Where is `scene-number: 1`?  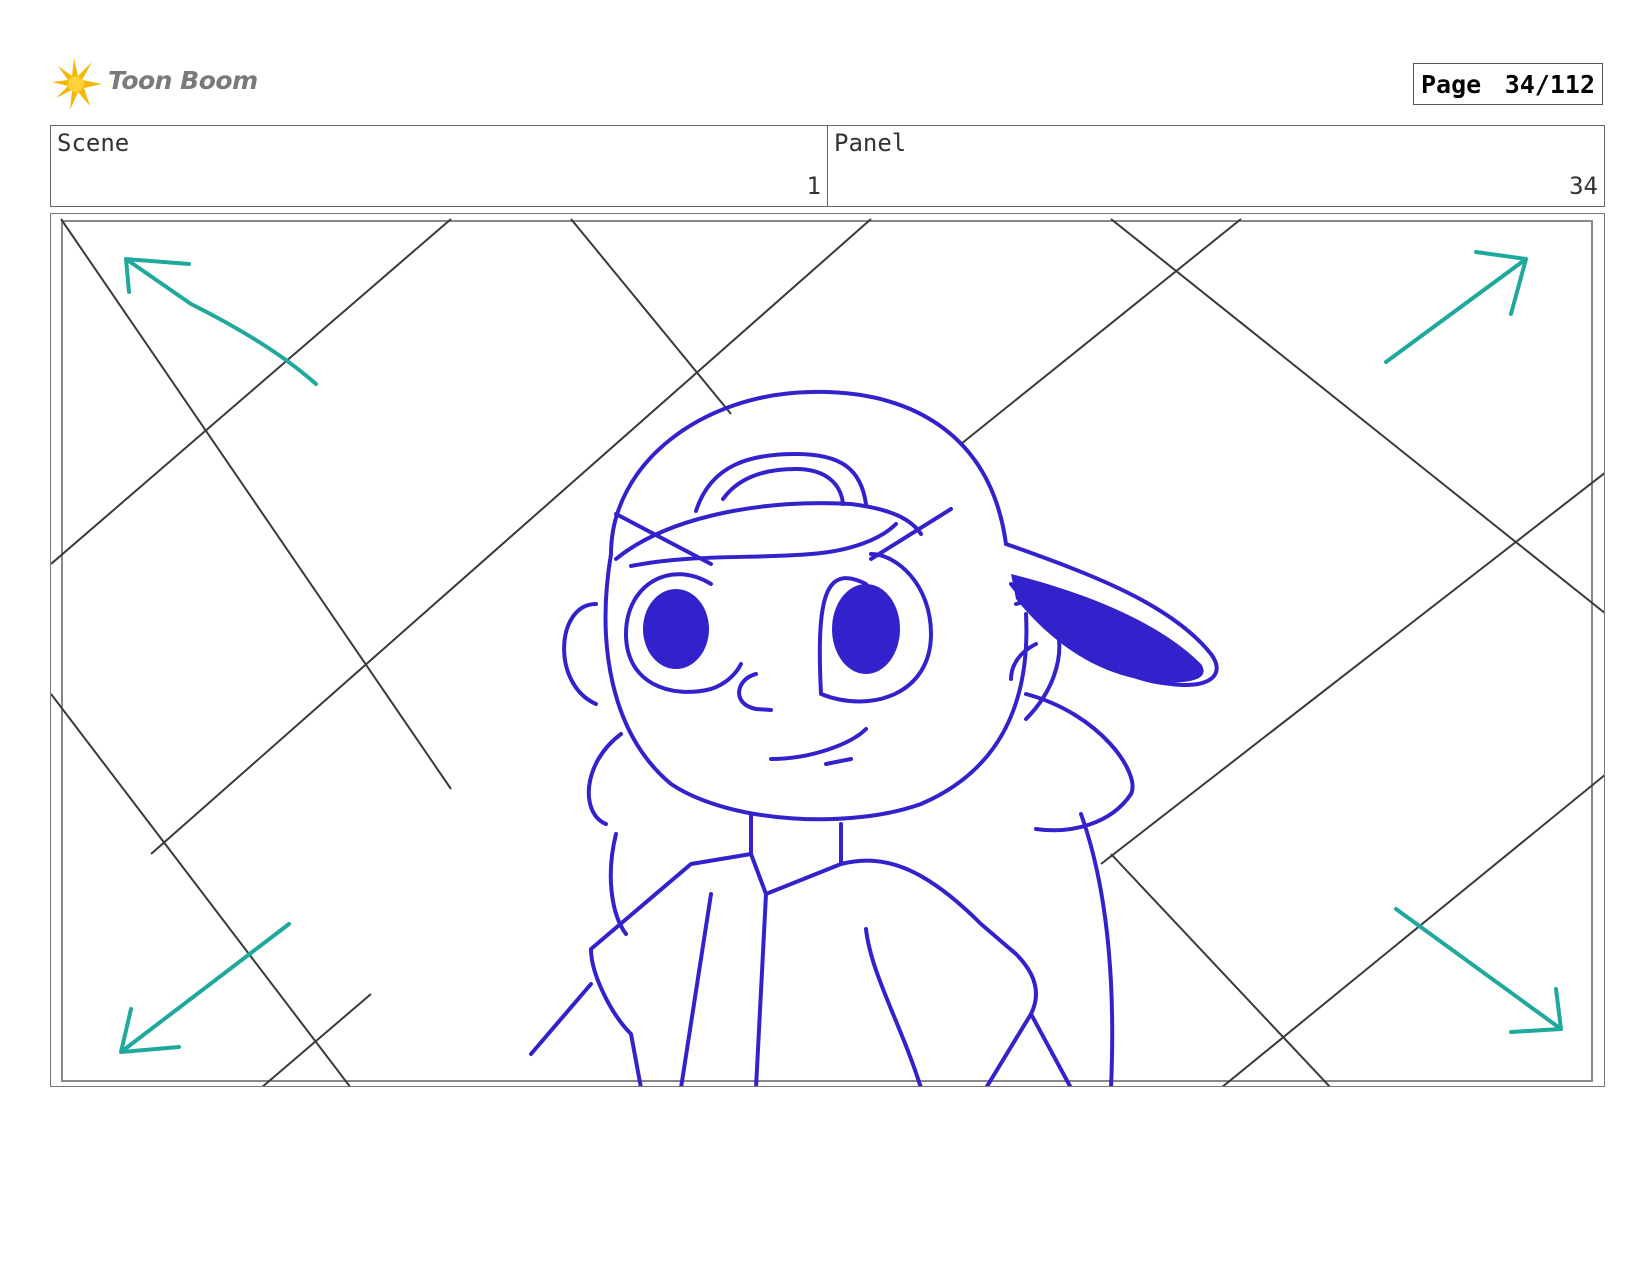
scene-number: 1 is located at coordinates (813, 186).